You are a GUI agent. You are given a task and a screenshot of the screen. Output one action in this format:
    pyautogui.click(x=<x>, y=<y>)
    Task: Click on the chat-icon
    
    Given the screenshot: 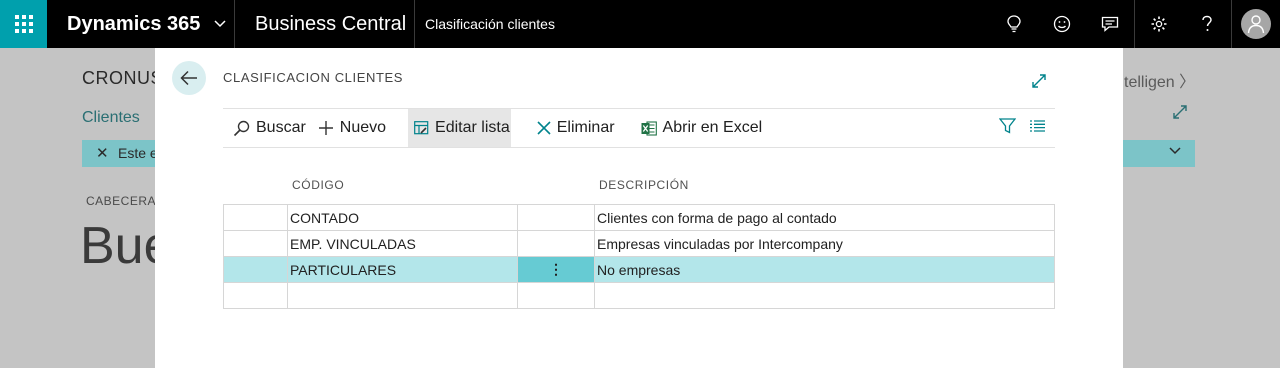 What is the action you would take?
    pyautogui.click(x=1110, y=24)
    